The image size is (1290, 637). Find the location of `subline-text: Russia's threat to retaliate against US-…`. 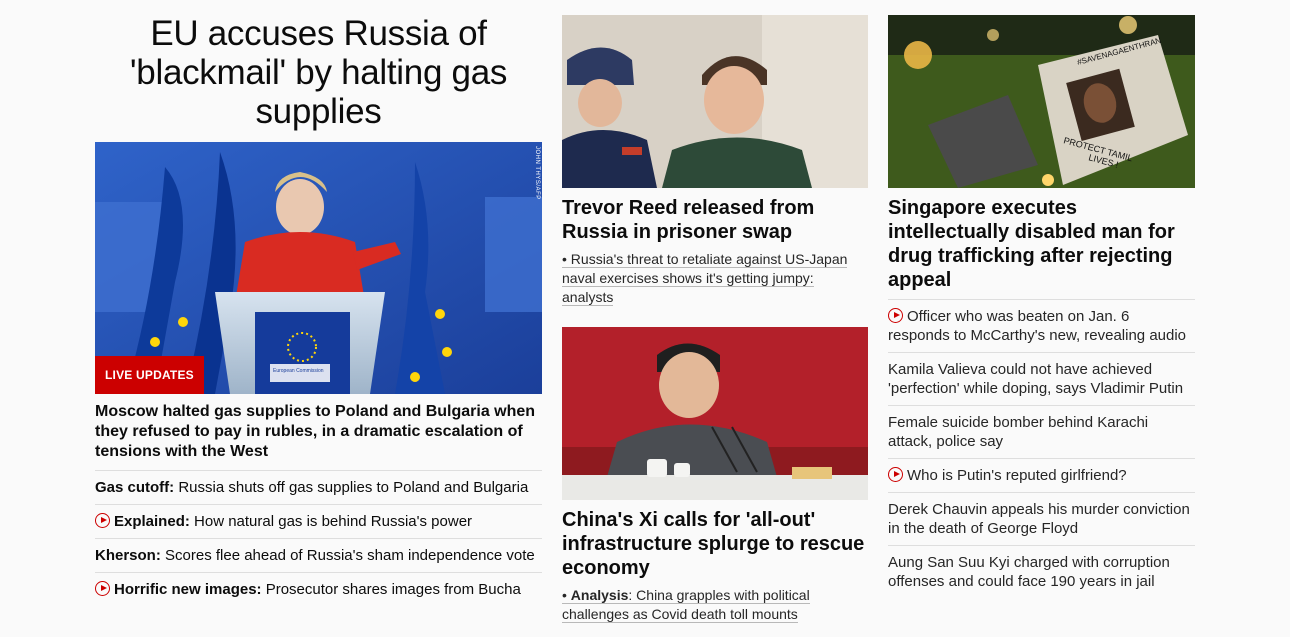

subline-text: Russia's threat to retaliate against US-… is located at coordinates (705, 278).